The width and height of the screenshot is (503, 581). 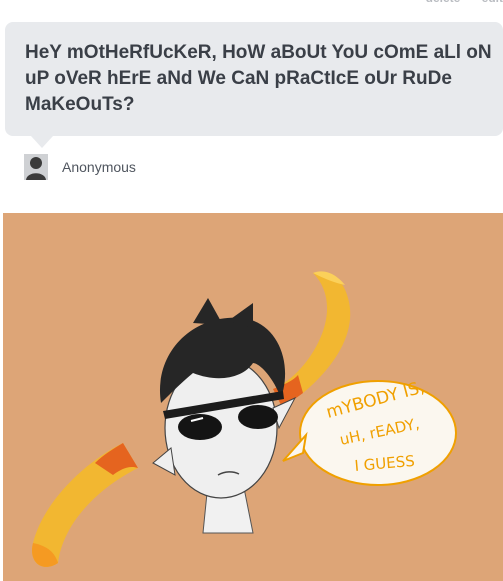 What do you see at coordinates (492, 2) in the screenshot?
I see `edit-link: edit` at bounding box center [492, 2].